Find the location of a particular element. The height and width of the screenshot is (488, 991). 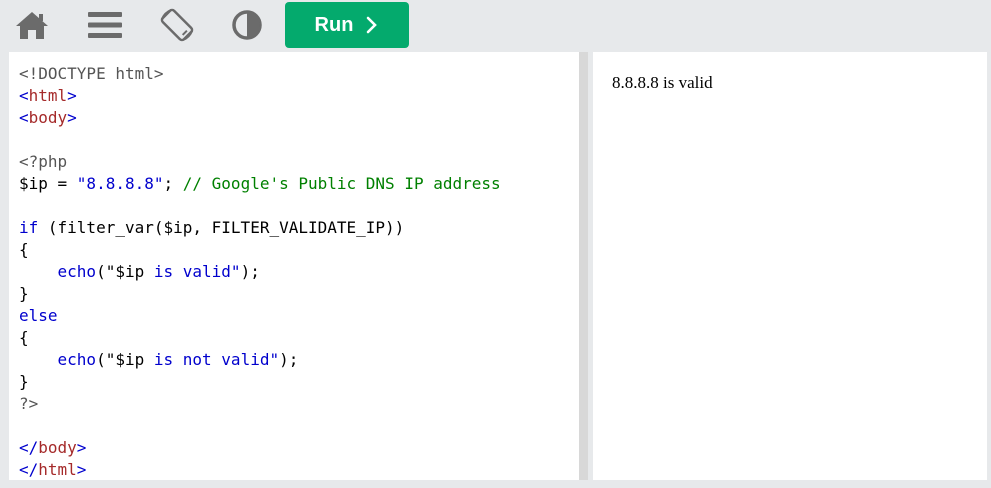

menu-button is located at coordinates (105, 25).